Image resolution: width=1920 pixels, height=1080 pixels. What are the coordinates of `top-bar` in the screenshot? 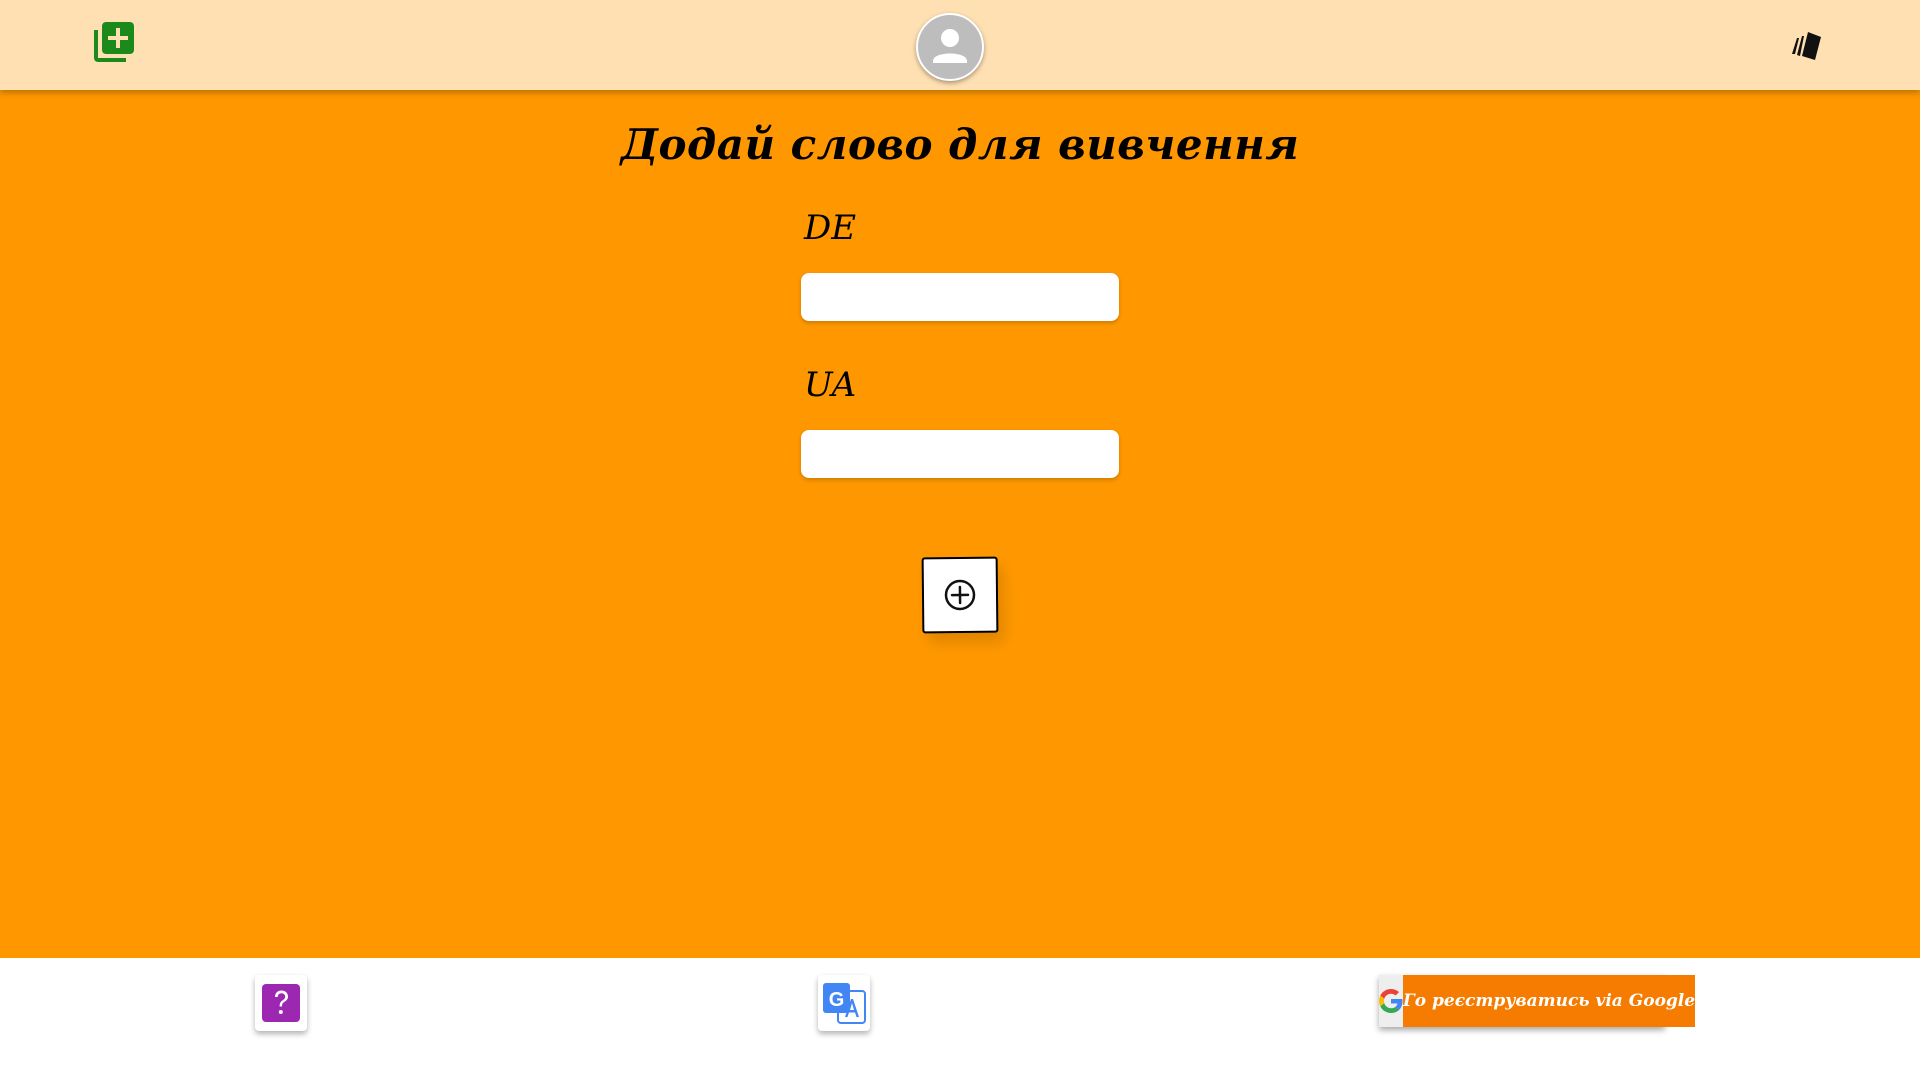 It's located at (960, 45).